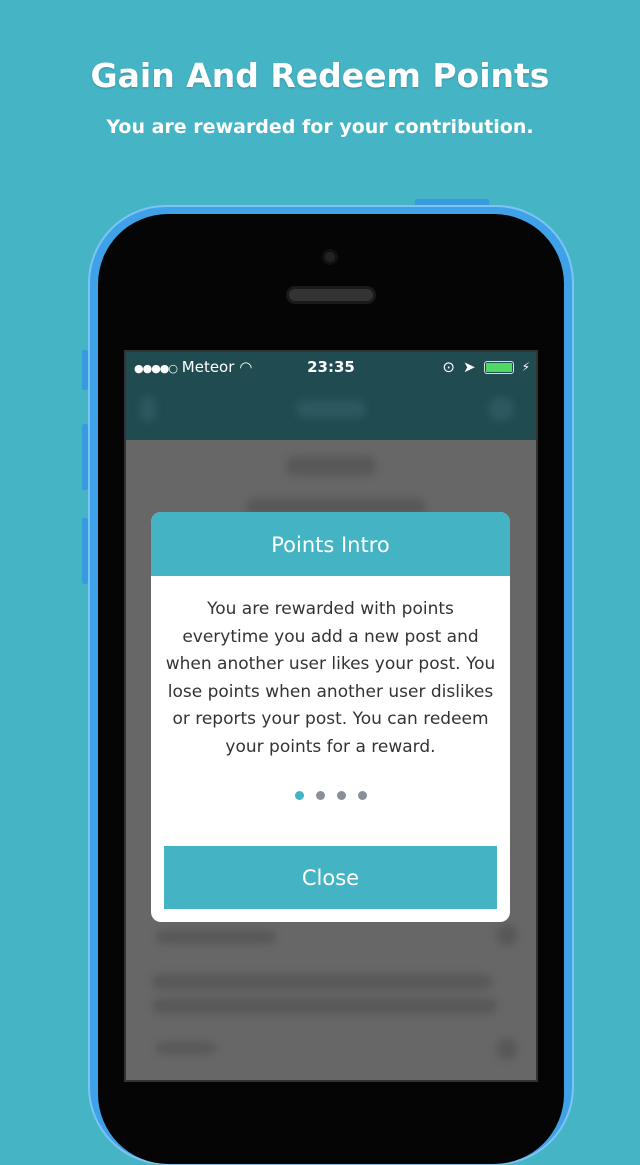  I want to click on page-indicator, so click(330, 795).